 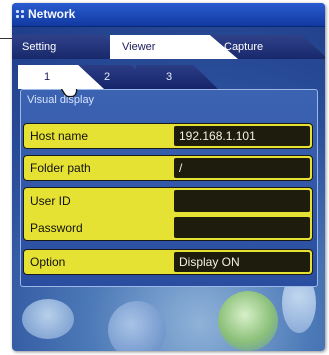 I want to click on subtab-3: 3, so click(x=177, y=77).